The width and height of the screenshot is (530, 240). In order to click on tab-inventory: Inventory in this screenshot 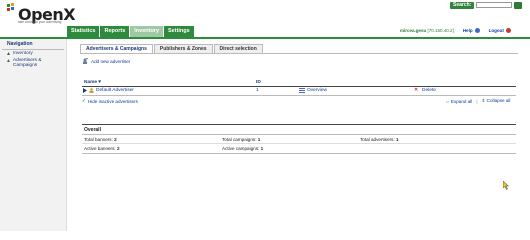, I will do `click(147, 31)`.